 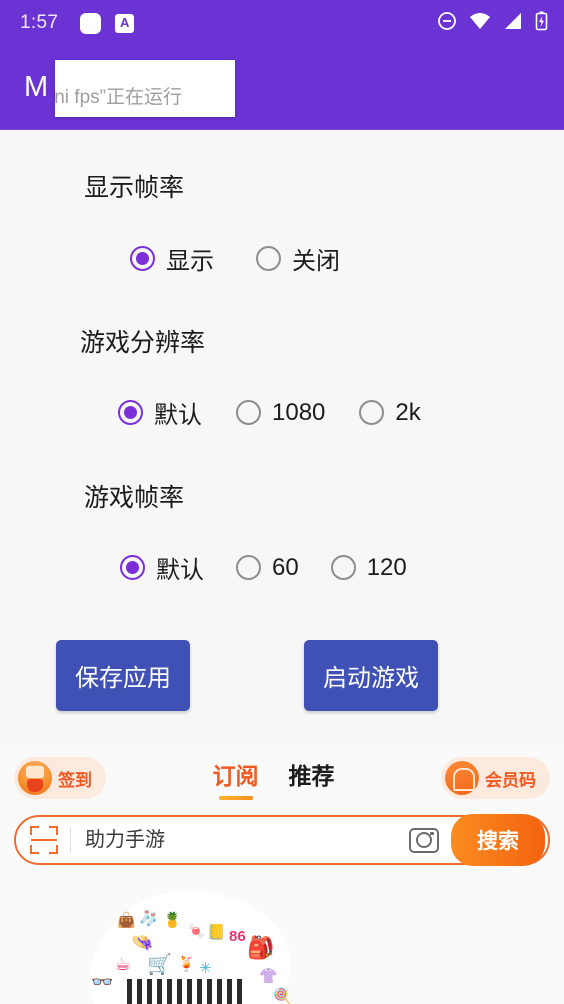 I want to click on promo-qr-code, so click(x=186, y=991).